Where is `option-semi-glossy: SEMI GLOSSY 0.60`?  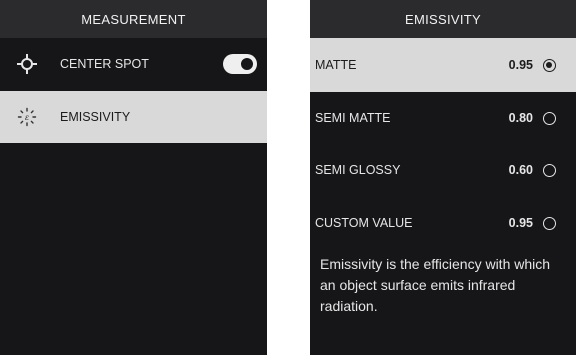
option-semi-glossy: SEMI GLOSSY 0.60 is located at coordinates (443, 170).